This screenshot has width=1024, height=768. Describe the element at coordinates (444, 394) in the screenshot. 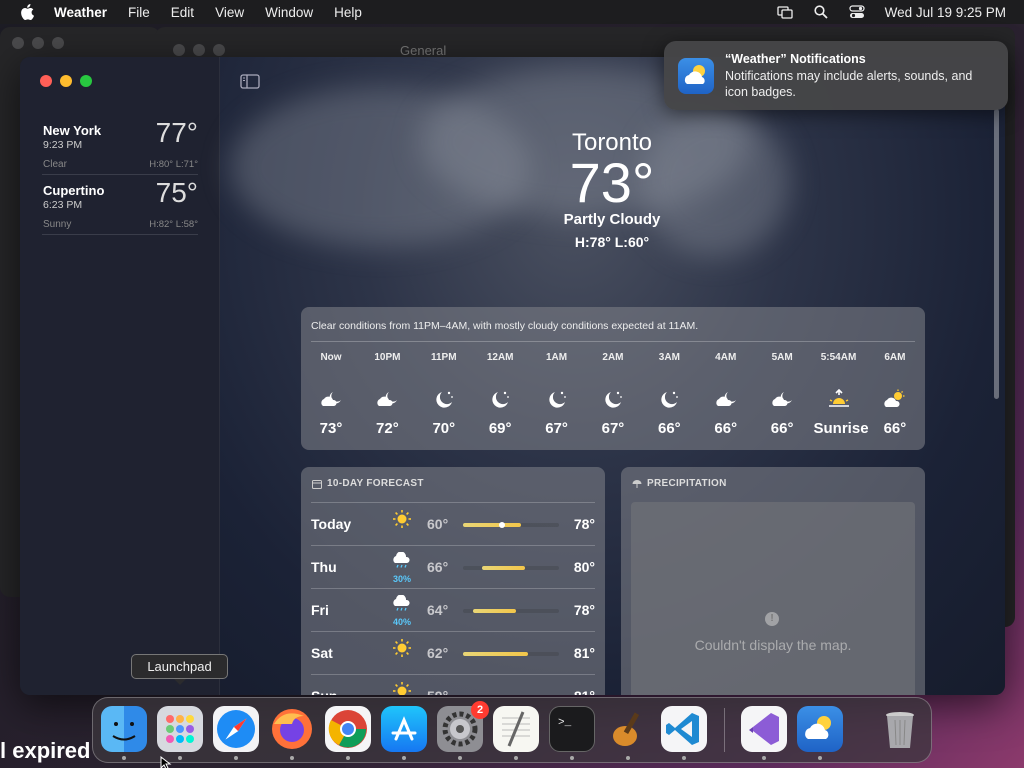

I see `hourly-item: 11PM 70°` at that location.